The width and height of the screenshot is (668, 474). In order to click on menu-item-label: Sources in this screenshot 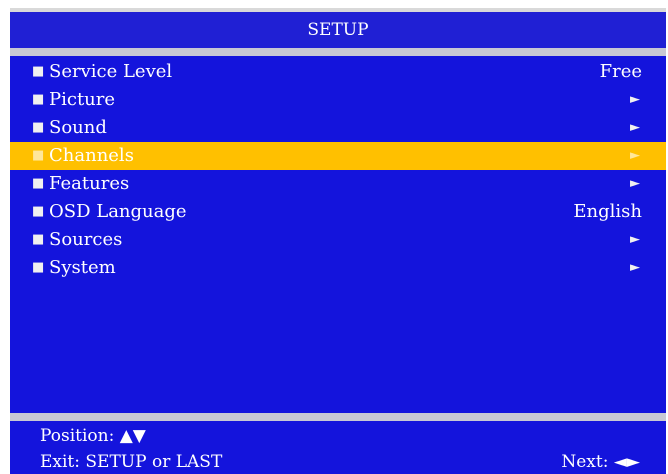, I will do `click(86, 239)`.